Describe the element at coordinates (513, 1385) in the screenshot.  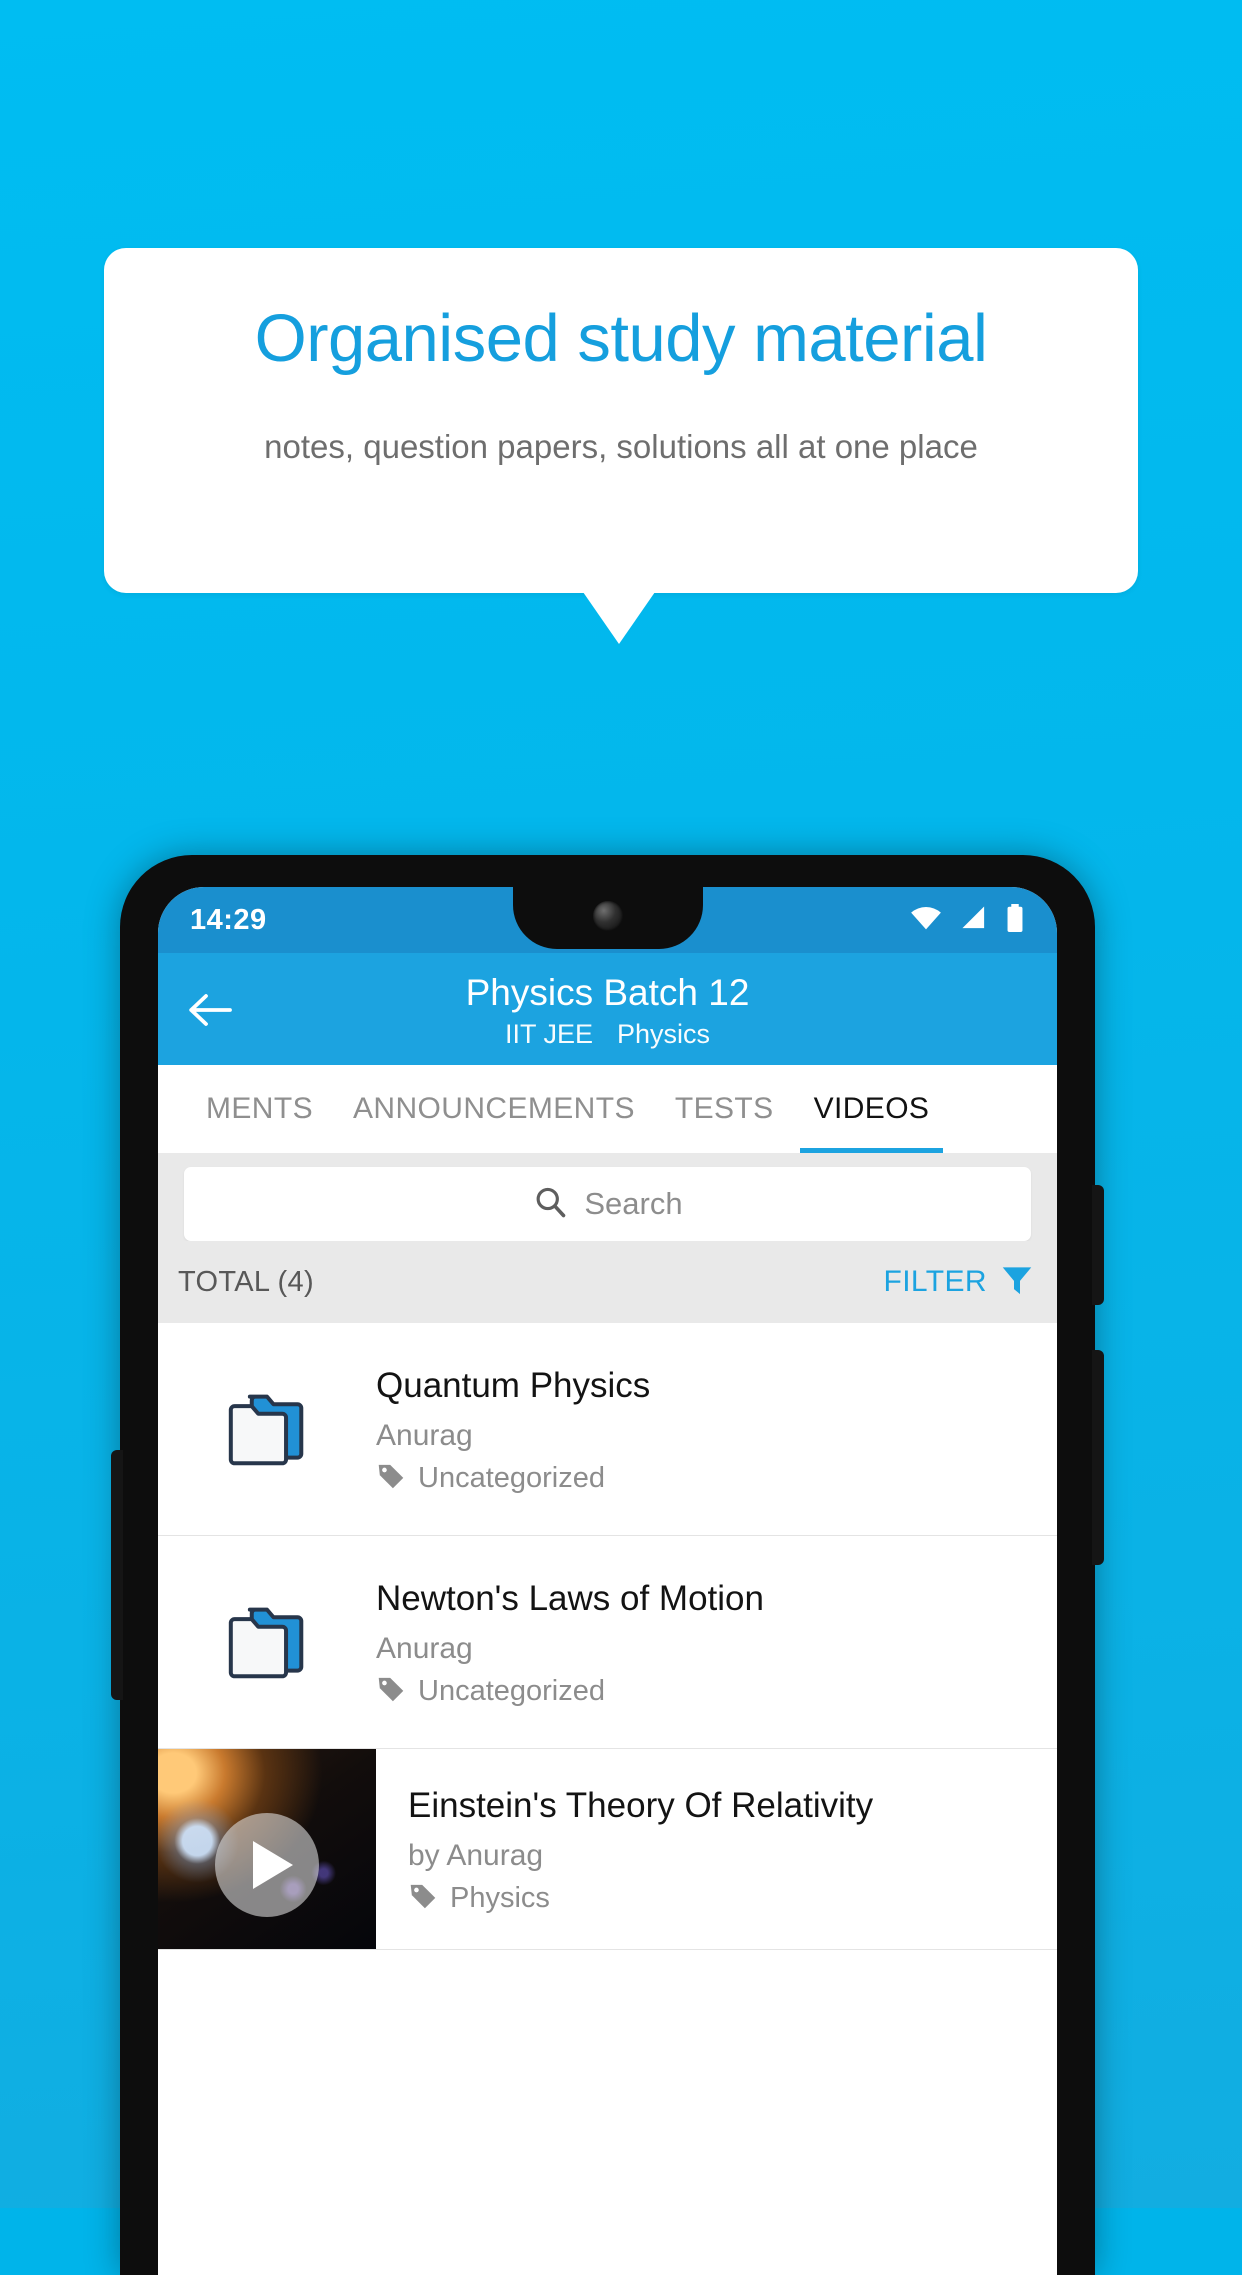
I see `list-item-title: Quantum Physics` at that location.